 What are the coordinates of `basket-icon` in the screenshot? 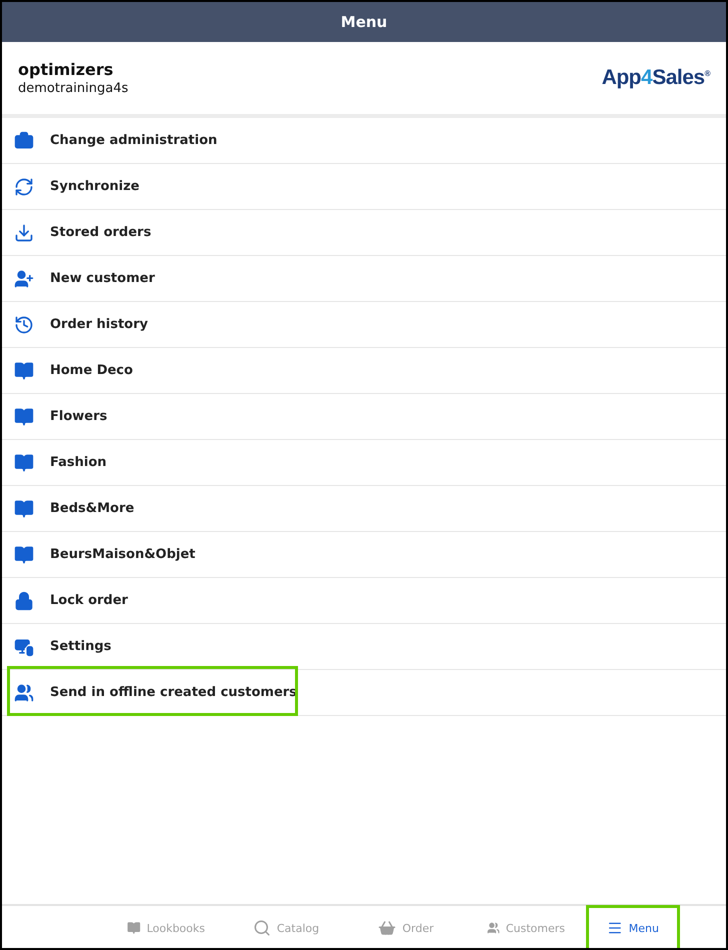 It's located at (387, 928).